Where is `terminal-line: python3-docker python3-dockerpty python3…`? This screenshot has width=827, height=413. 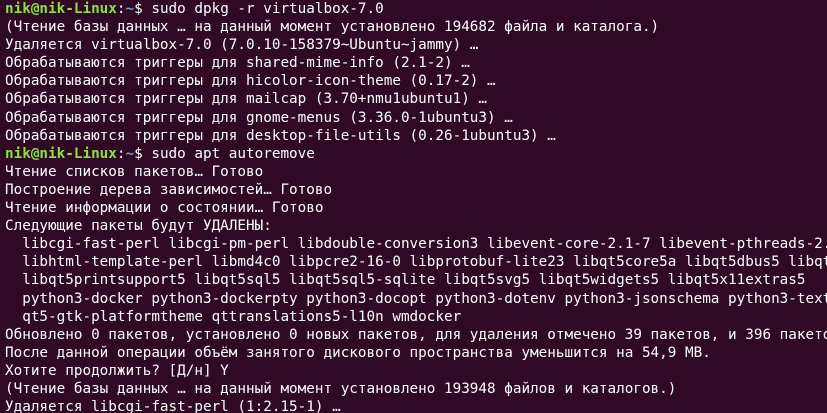 terminal-line: python3-docker python3-dockerpty python3… is located at coordinates (416, 298).